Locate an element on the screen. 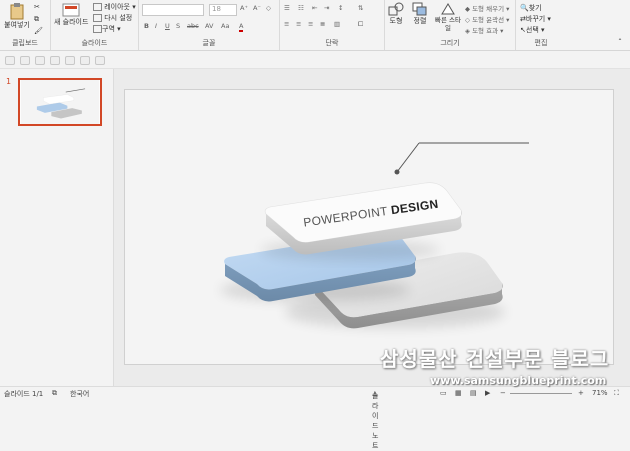 Image resolution: width=630 pixels, height=451 pixels. section-button: 구역 ▾ is located at coordinates (107, 29).